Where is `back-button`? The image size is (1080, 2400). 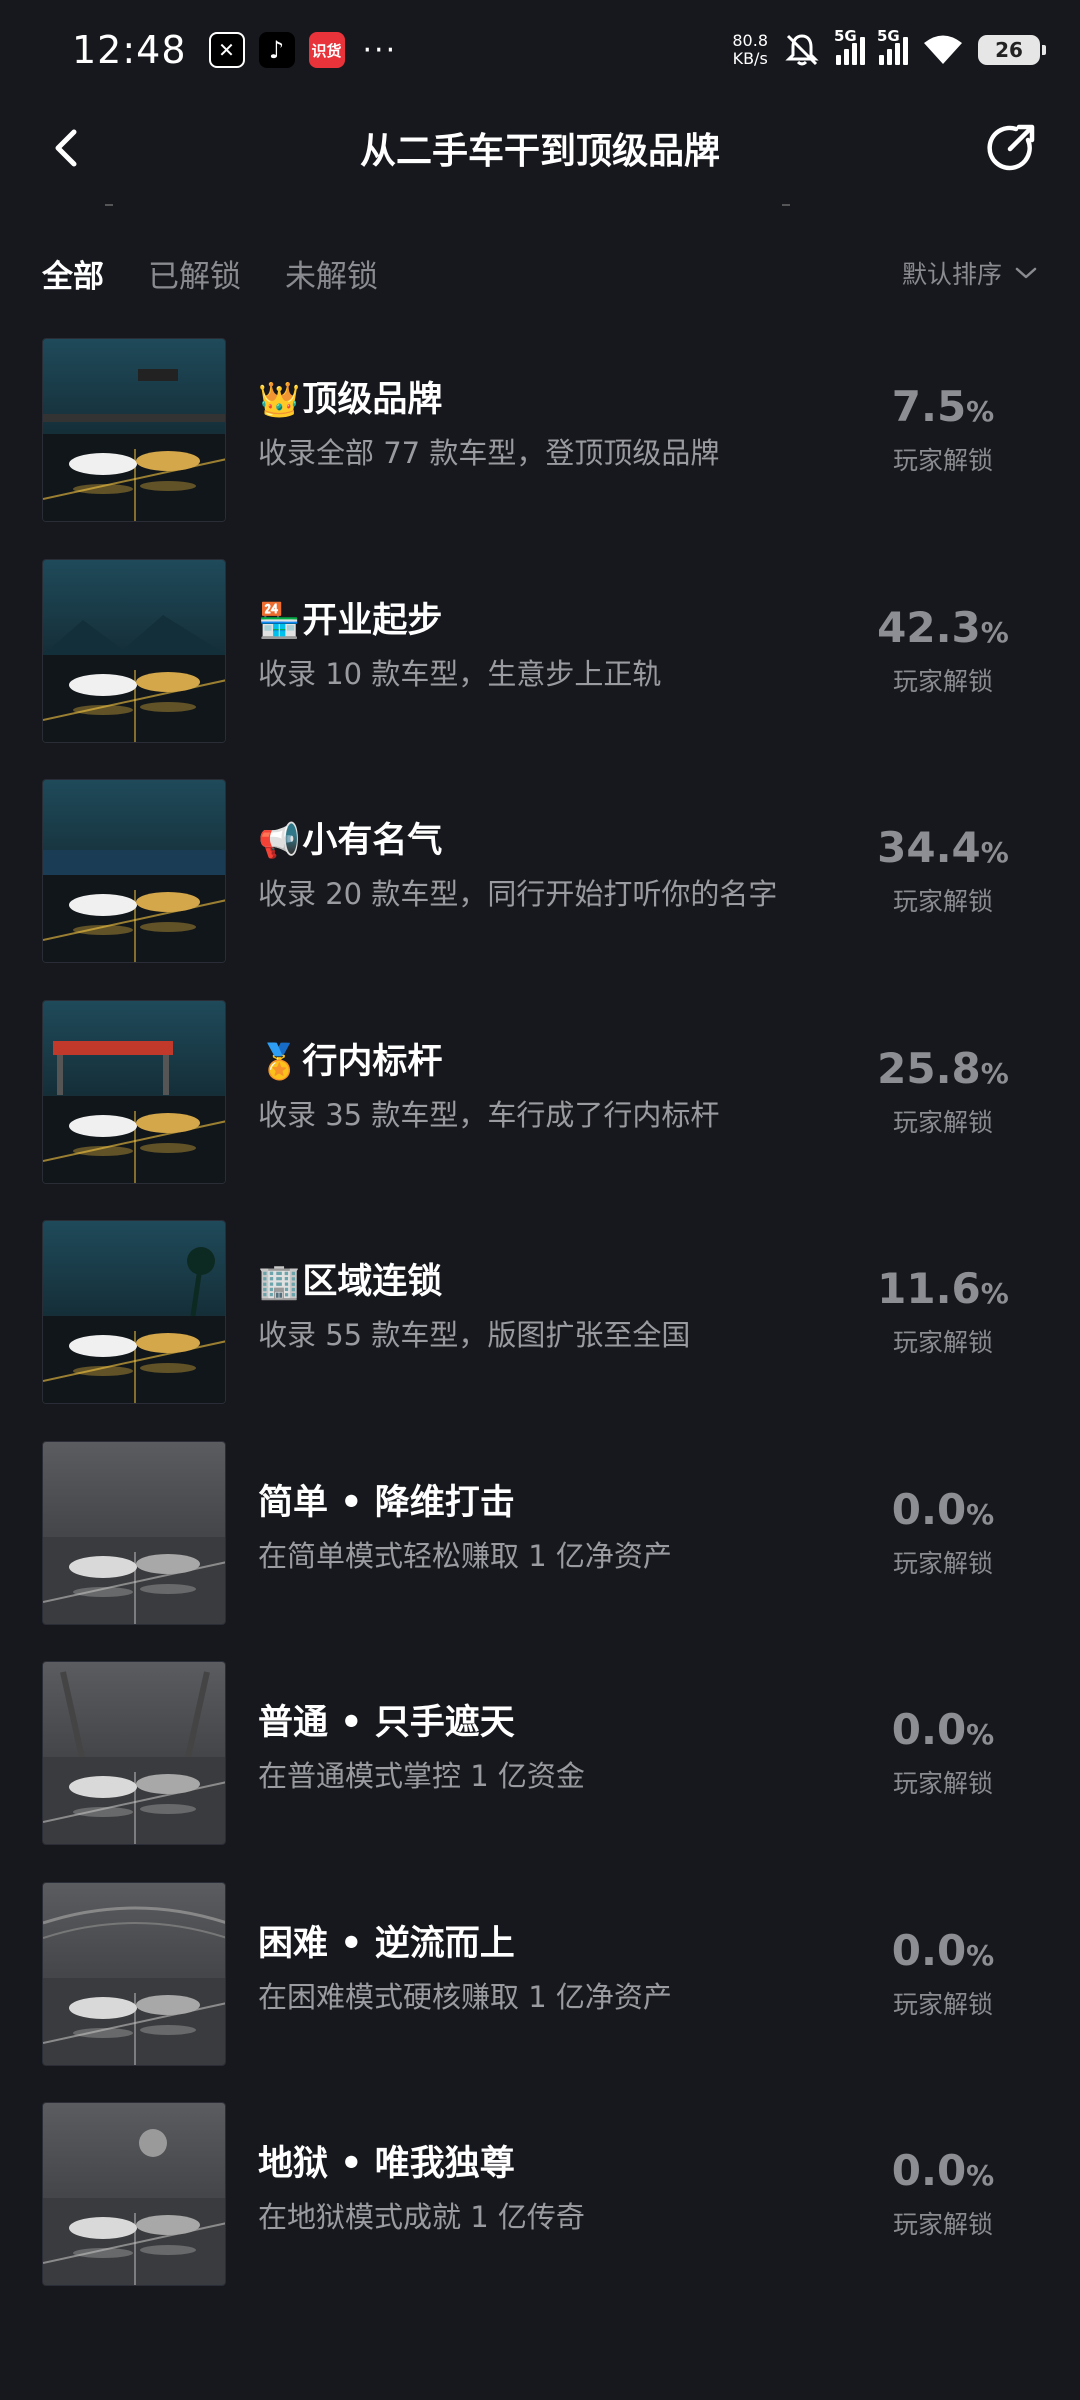 back-button is located at coordinates (68, 148).